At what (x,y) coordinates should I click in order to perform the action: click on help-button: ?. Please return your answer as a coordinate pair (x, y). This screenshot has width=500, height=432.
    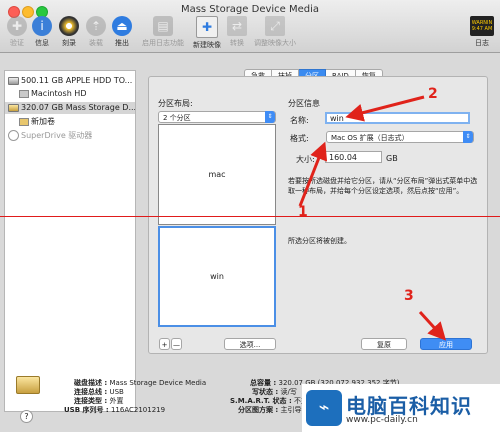
    Looking at the image, I should click on (26, 416).